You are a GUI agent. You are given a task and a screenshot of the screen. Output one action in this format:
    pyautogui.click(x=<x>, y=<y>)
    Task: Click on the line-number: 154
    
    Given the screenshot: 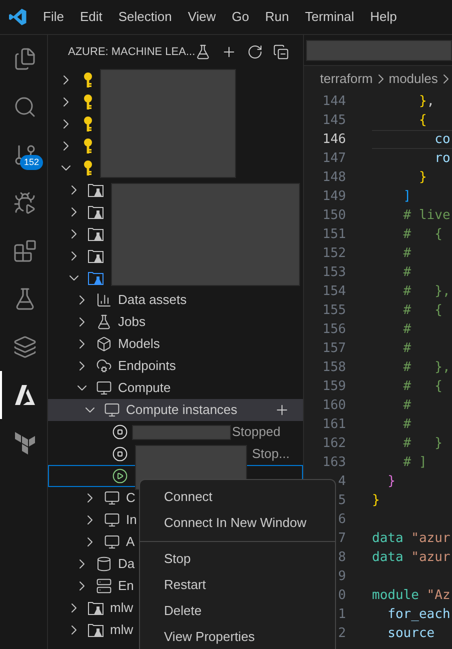 What is the action you would take?
    pyautogui.click(x=334, y=291)
    